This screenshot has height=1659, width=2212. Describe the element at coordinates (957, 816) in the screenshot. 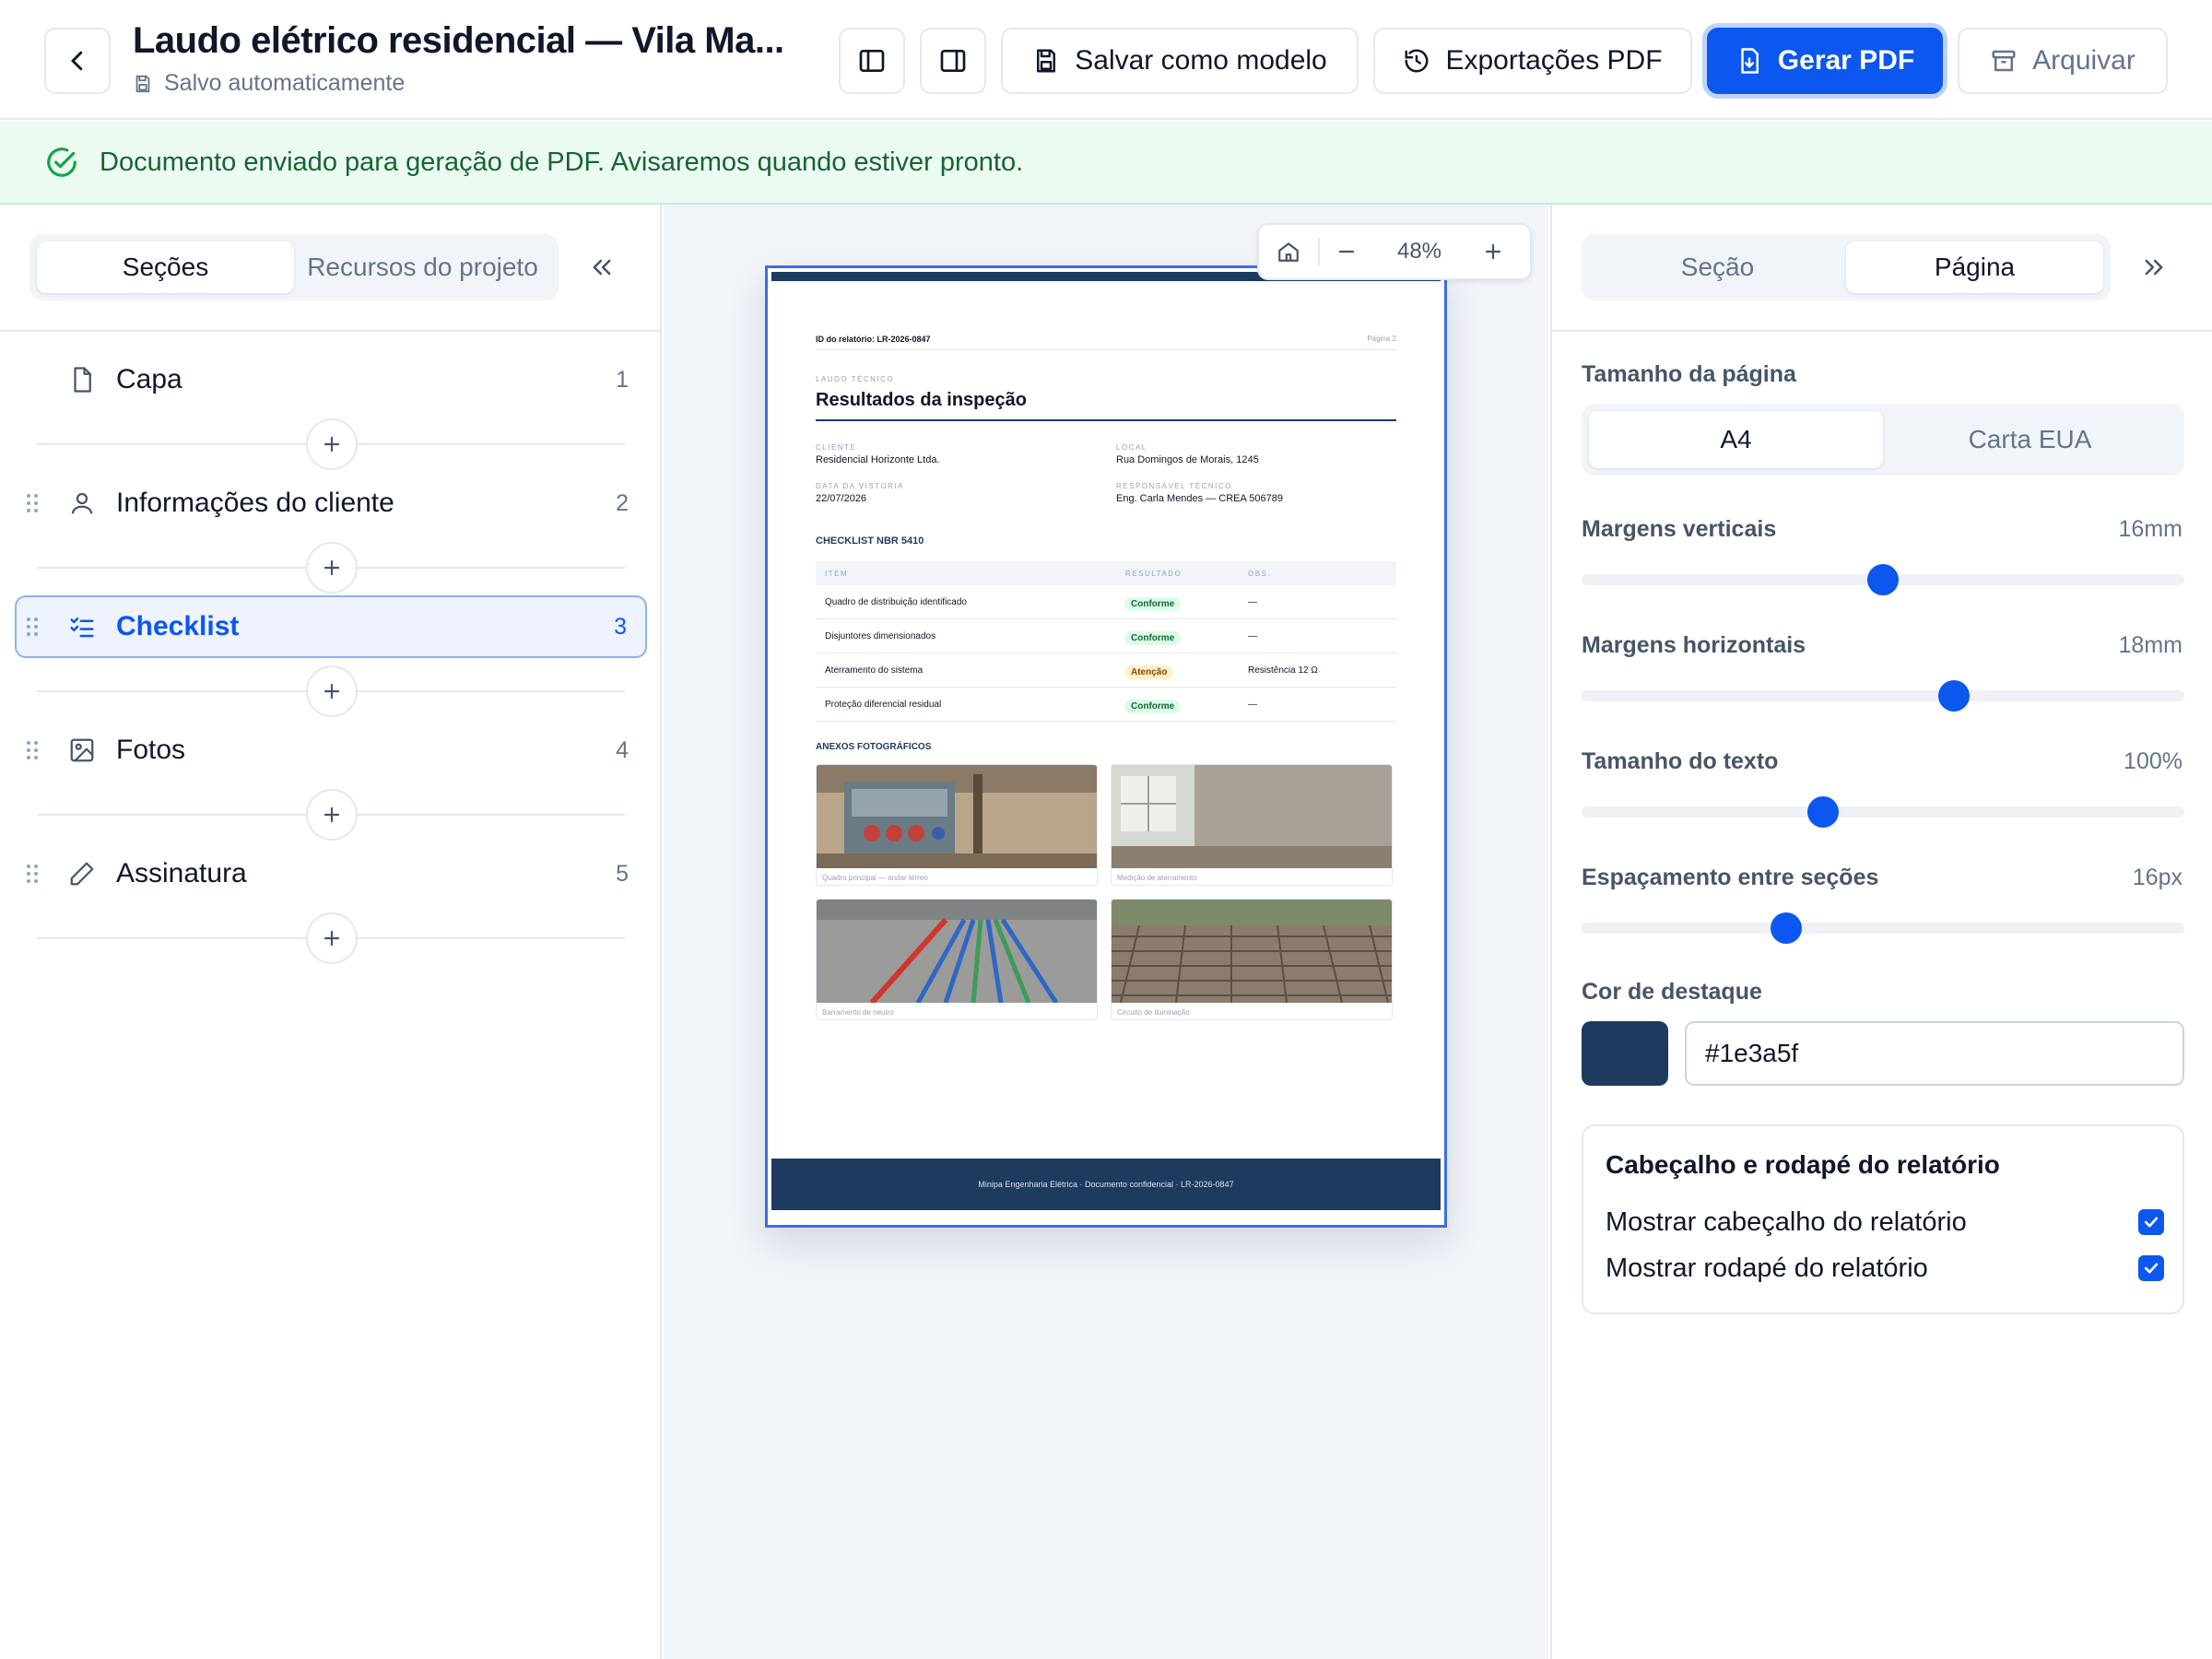

I see `electrical-panel-photo` at that location.